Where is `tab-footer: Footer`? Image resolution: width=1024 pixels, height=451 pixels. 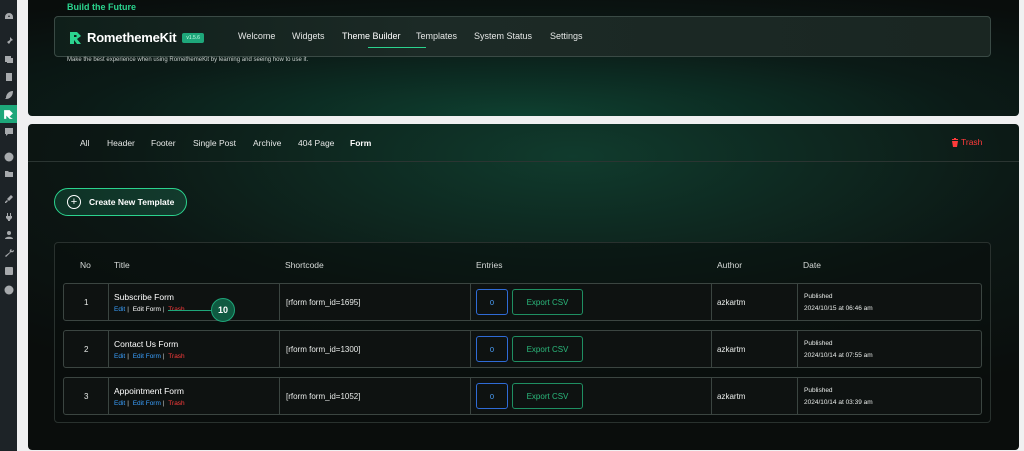 tab-footer: Footer is located at coordinates (163, 143).